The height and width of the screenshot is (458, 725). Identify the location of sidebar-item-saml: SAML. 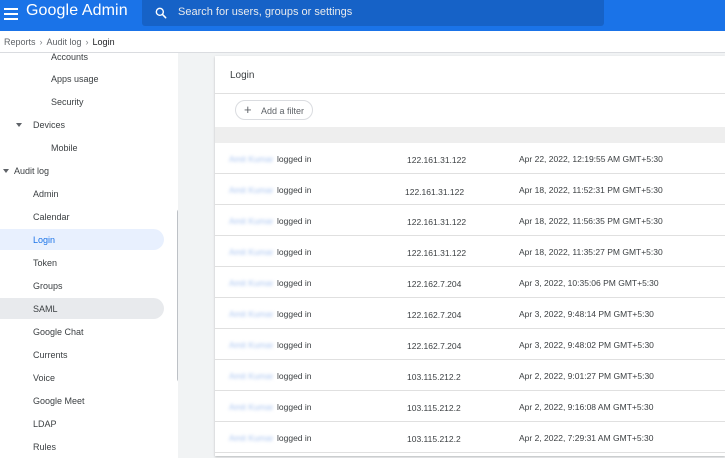
(82, 308).